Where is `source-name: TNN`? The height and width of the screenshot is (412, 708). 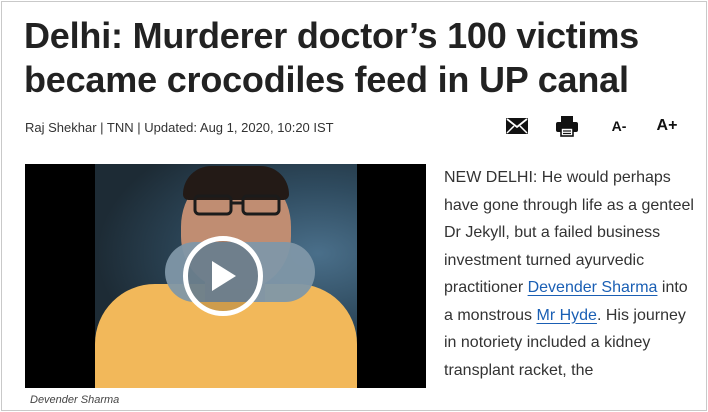
source-name: TNN is located at coordinates (120, 127).